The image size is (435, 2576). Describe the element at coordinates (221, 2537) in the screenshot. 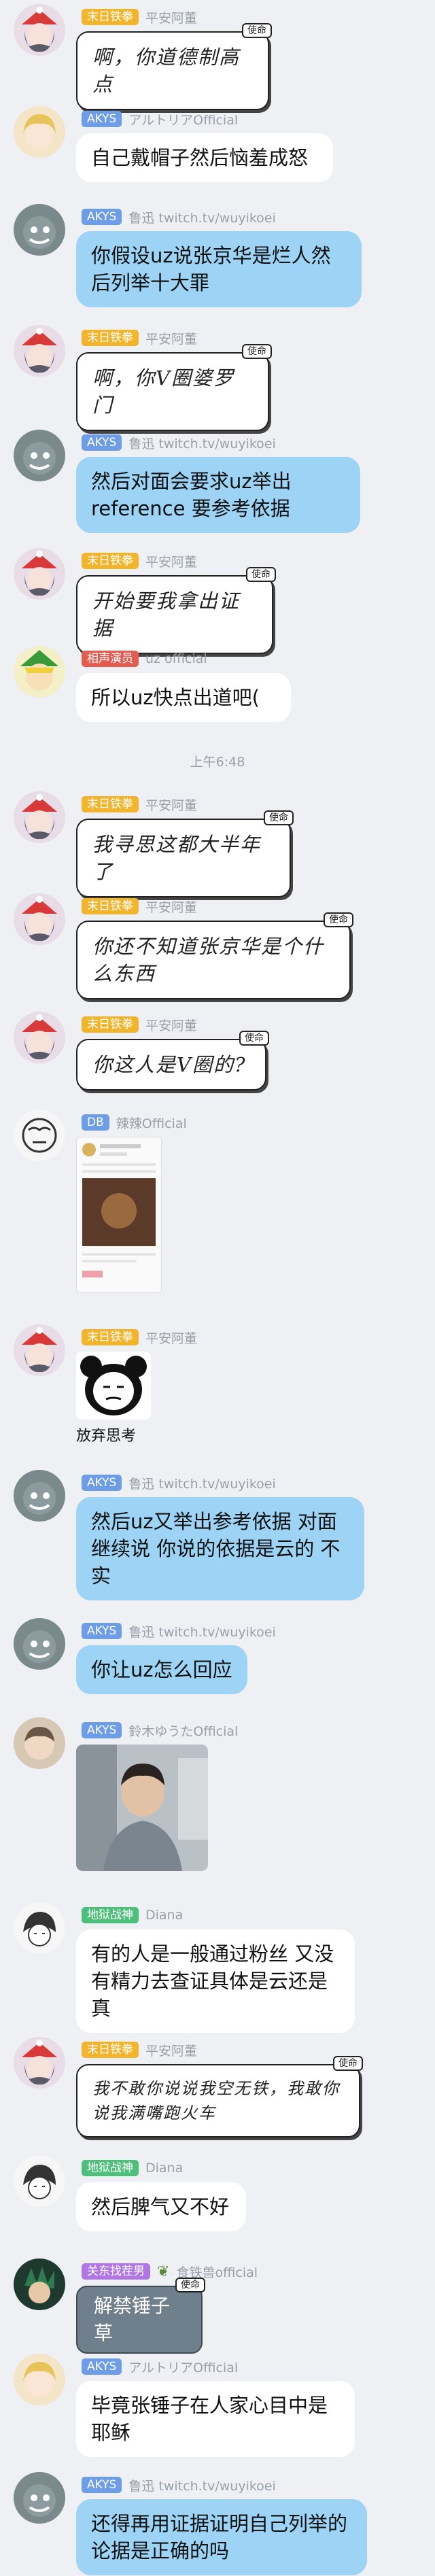

I see `message-bubble: 还得再用证据证明自己列举的论据是正确的吗` at that location.